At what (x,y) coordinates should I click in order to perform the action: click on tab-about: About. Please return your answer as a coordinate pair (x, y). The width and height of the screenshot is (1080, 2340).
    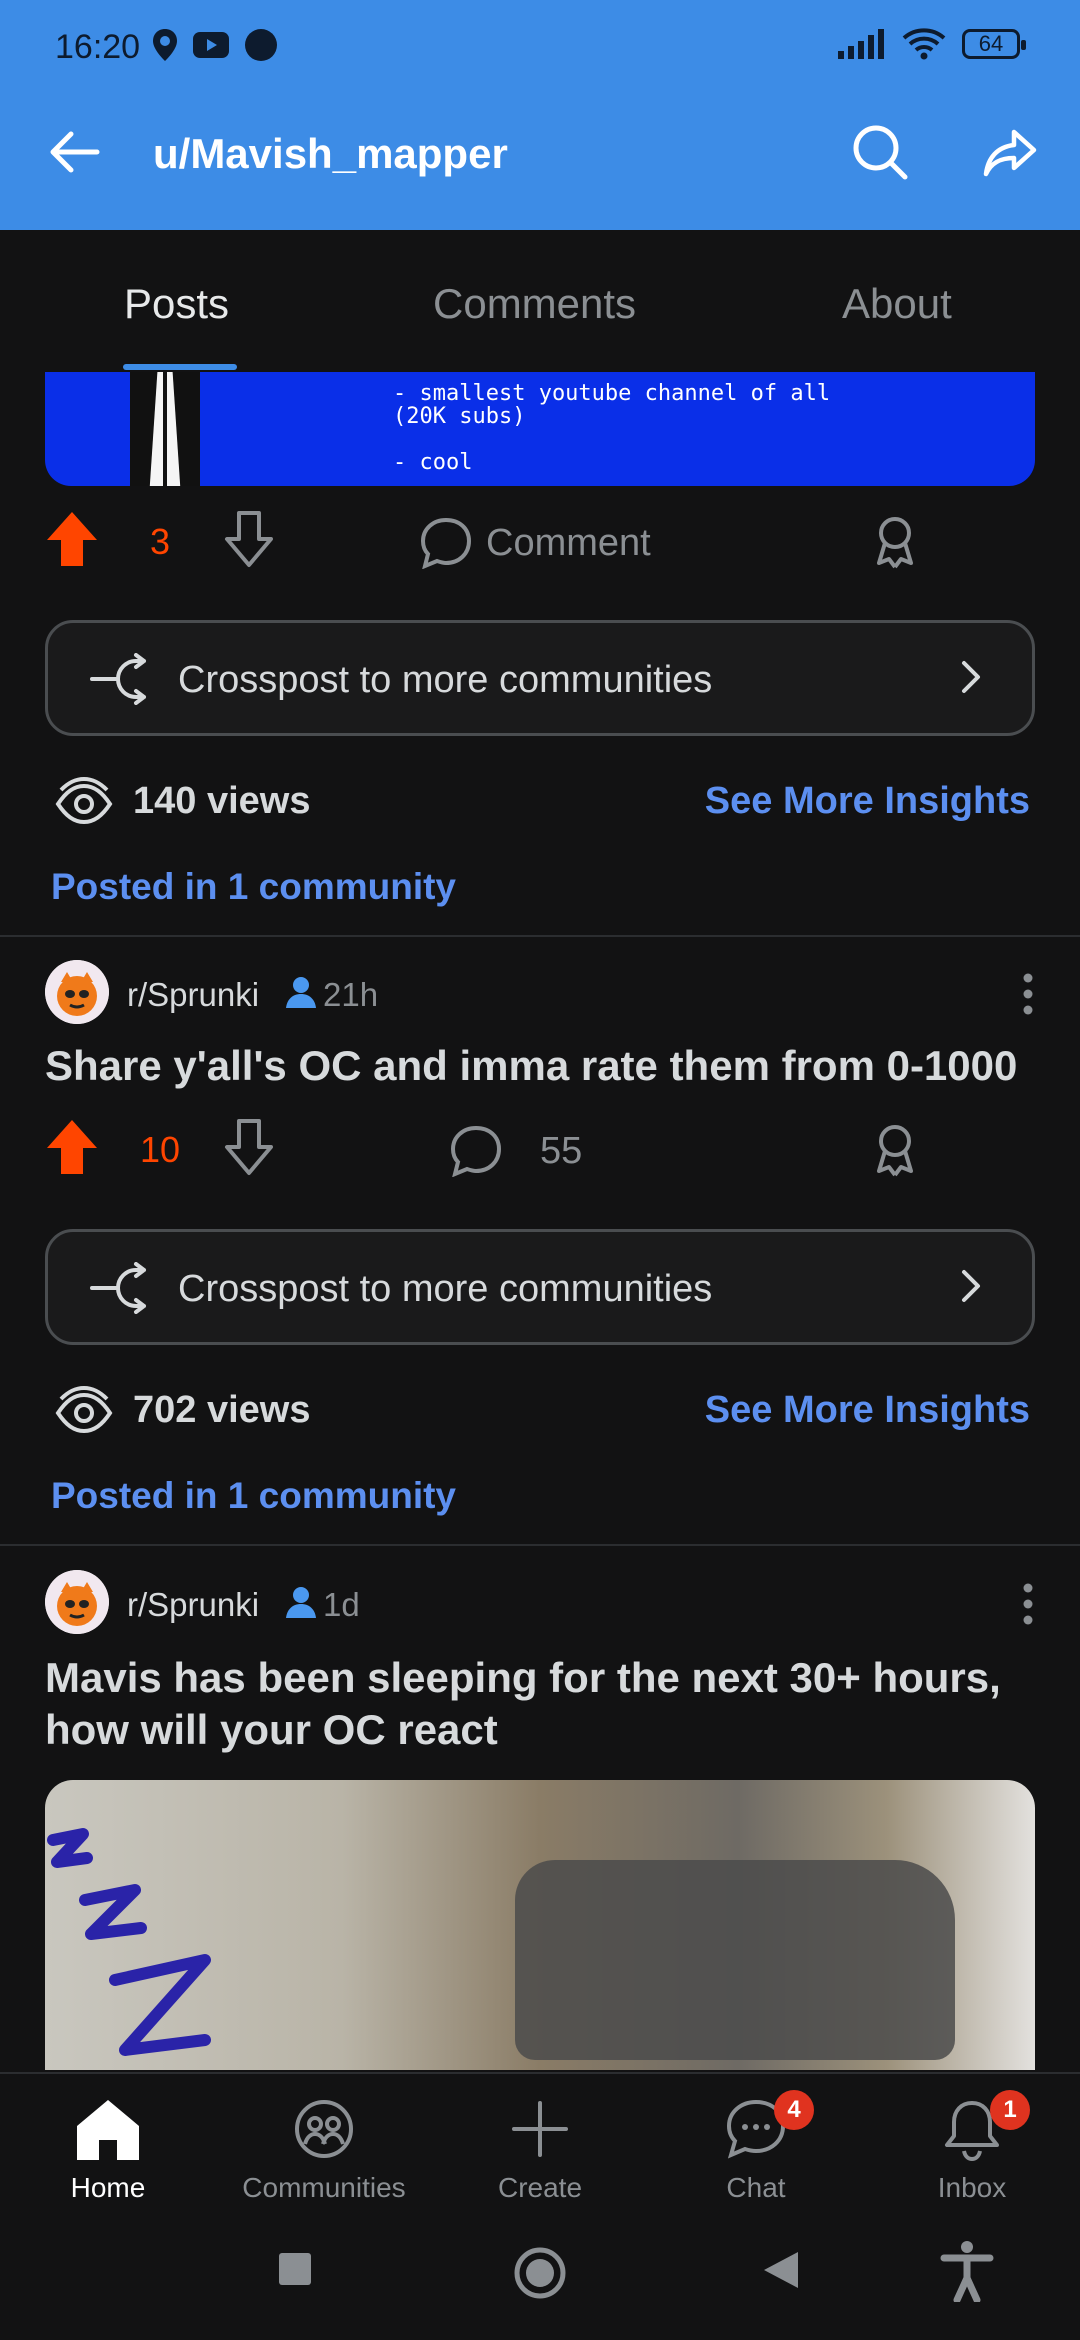
    Looking at the image, I should click on (897, 304).